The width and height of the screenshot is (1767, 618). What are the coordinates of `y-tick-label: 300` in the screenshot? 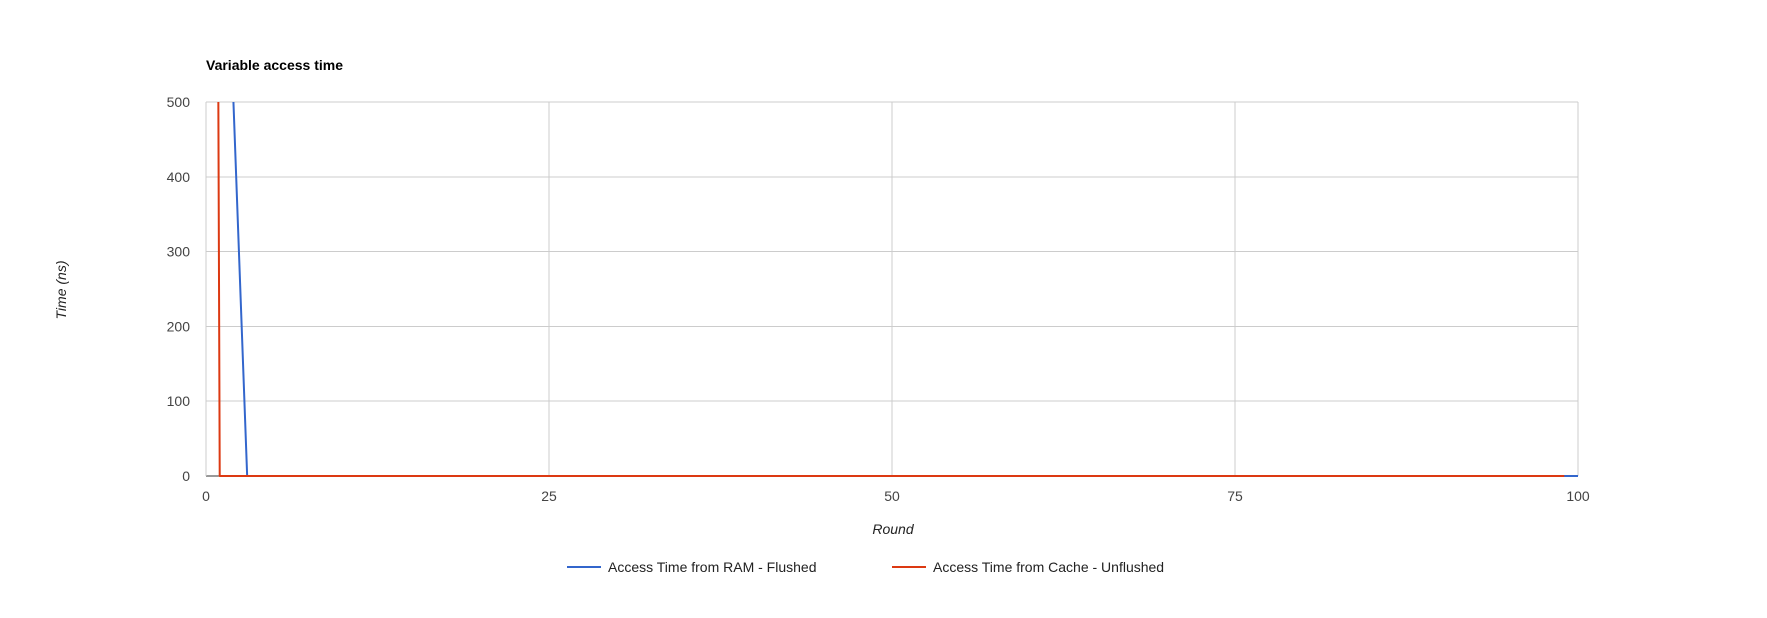 It's located at (179, 252).